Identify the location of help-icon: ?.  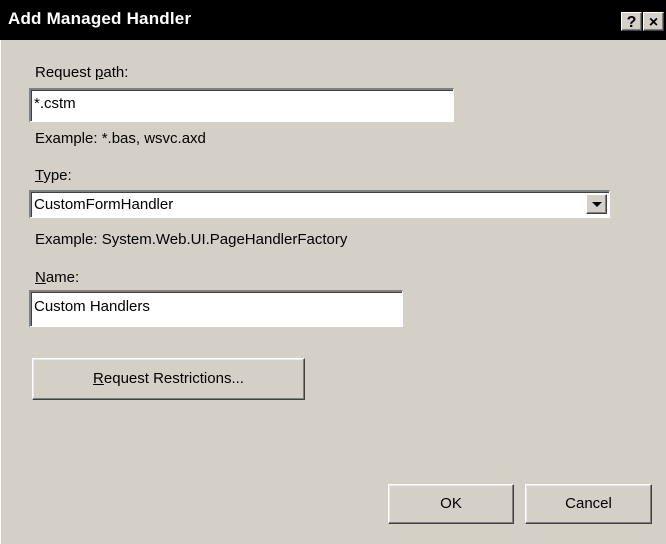
(631, 22).